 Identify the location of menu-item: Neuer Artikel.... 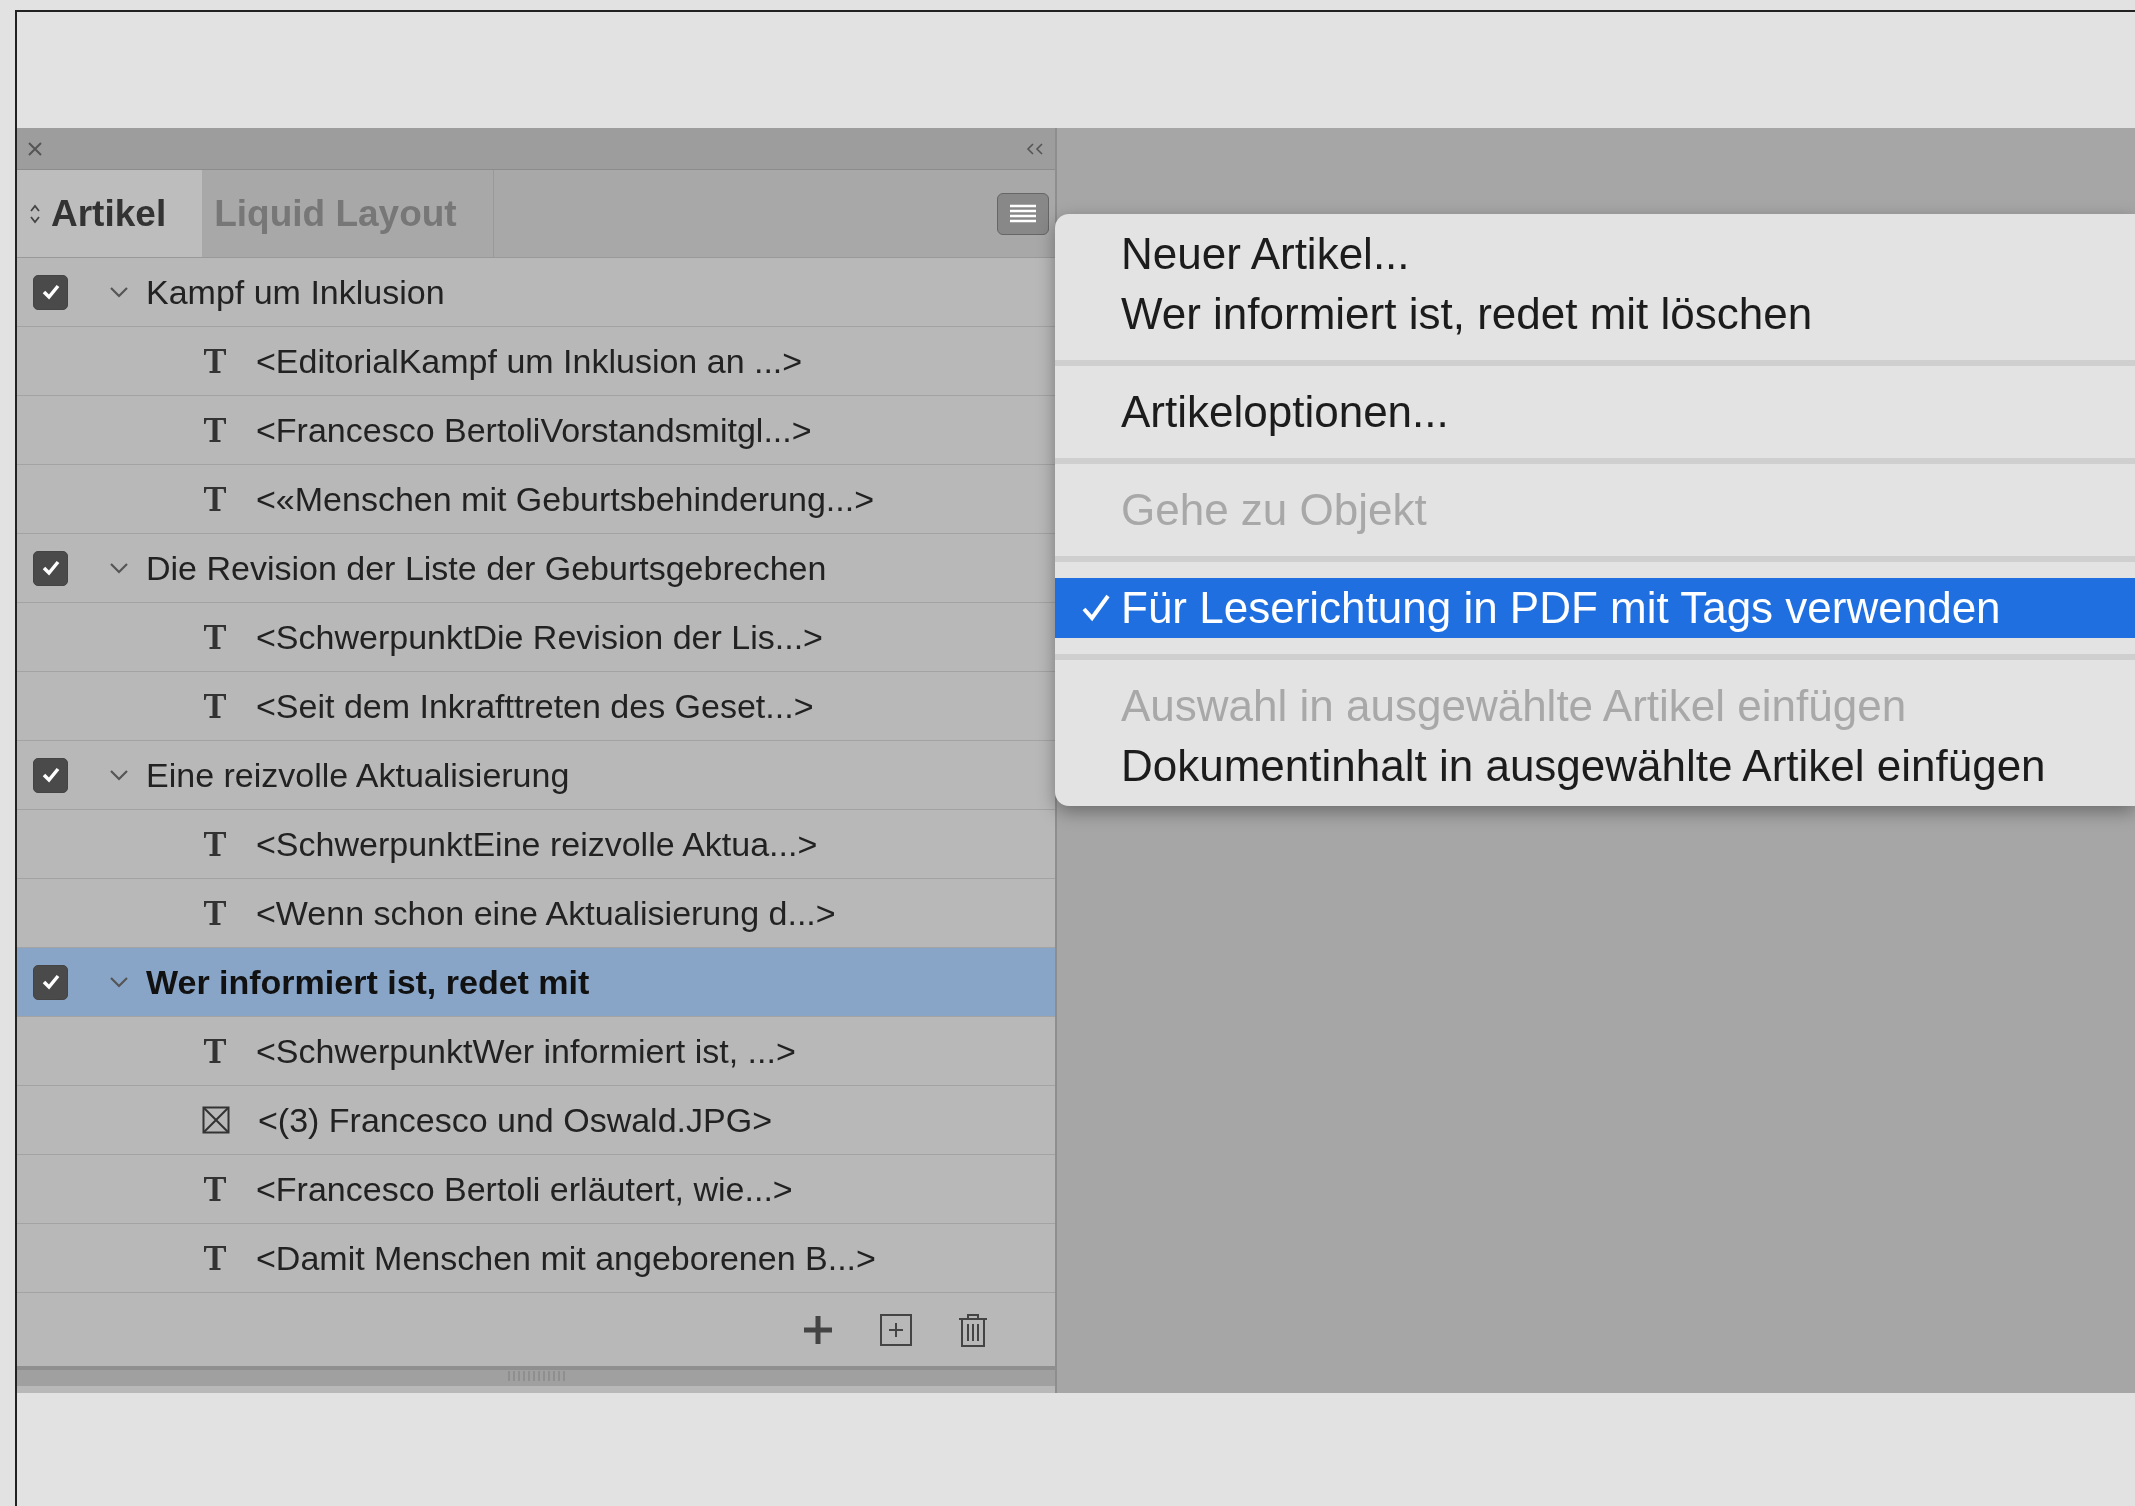
(1595, 254).